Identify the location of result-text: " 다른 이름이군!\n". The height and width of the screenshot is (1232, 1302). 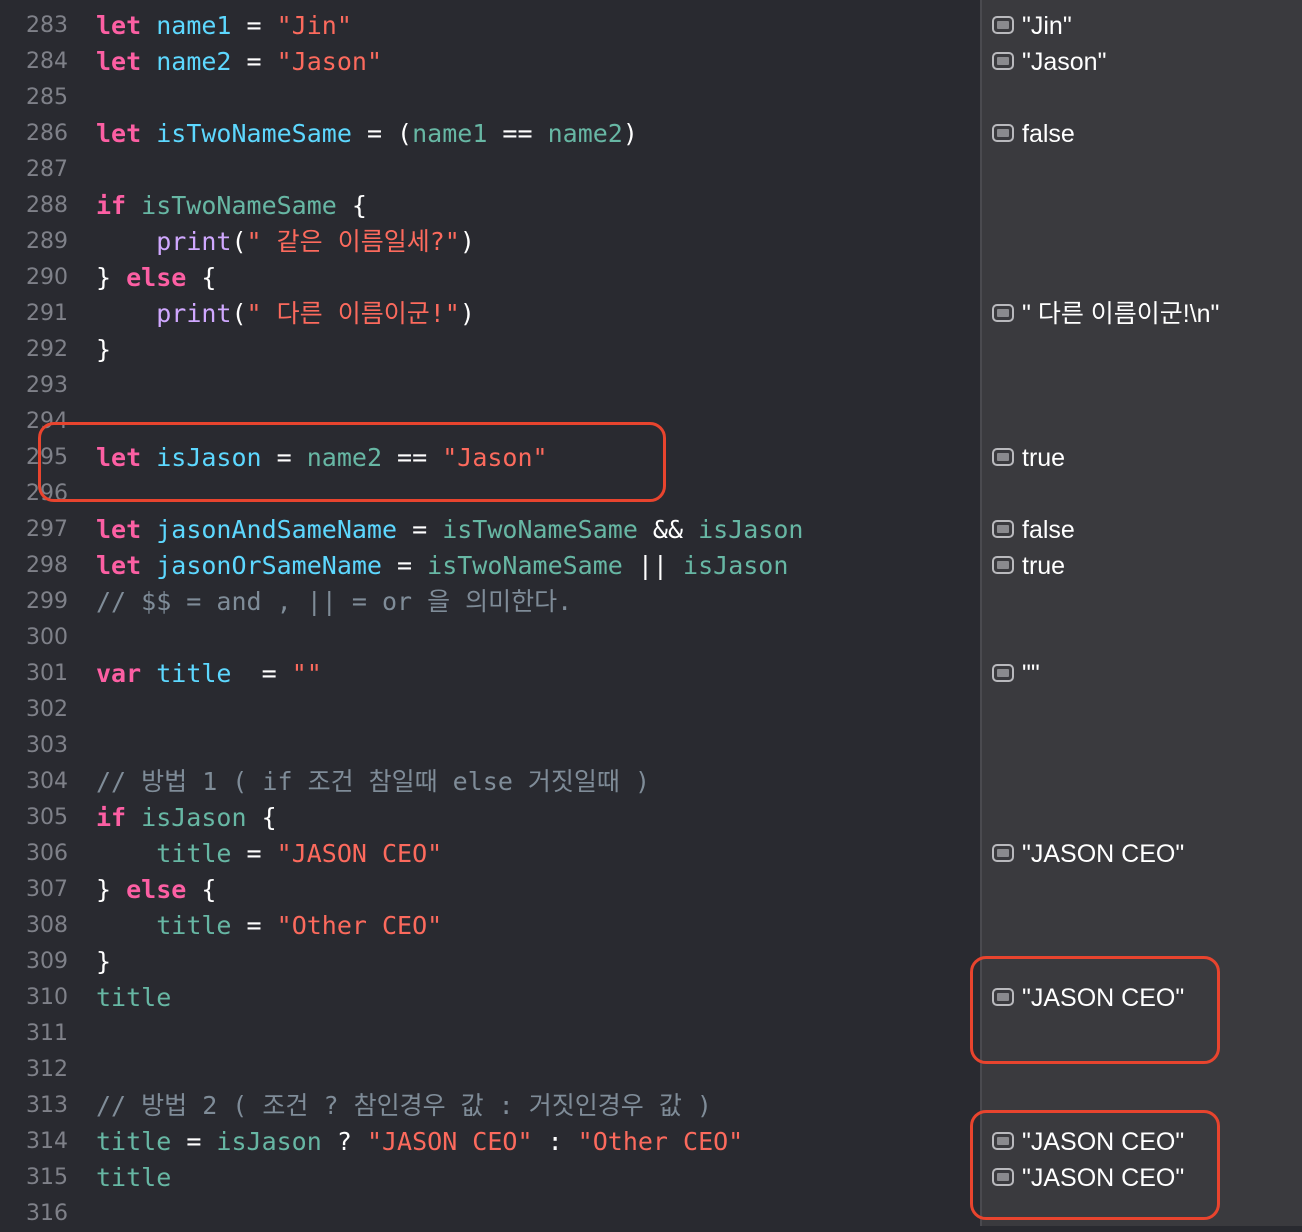
(1121, 314).